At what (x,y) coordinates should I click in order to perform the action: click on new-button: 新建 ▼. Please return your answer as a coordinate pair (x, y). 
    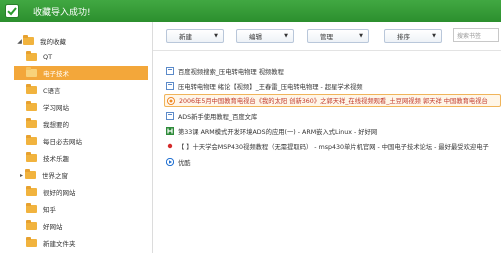
    Looking at the image, I should click on (195, 36).